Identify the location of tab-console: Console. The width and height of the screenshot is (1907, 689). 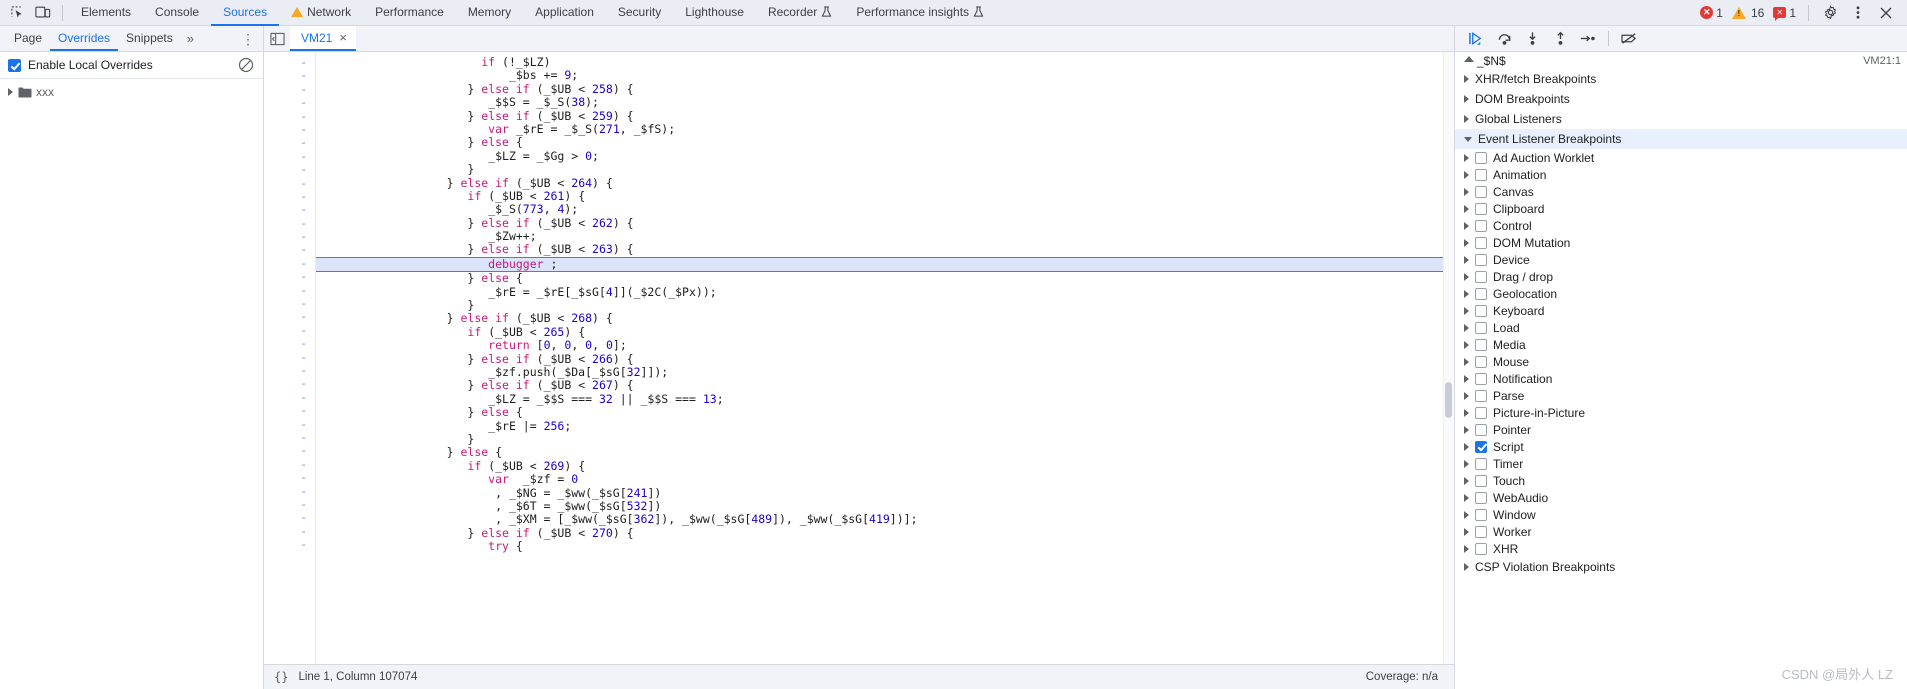
(177, 13).